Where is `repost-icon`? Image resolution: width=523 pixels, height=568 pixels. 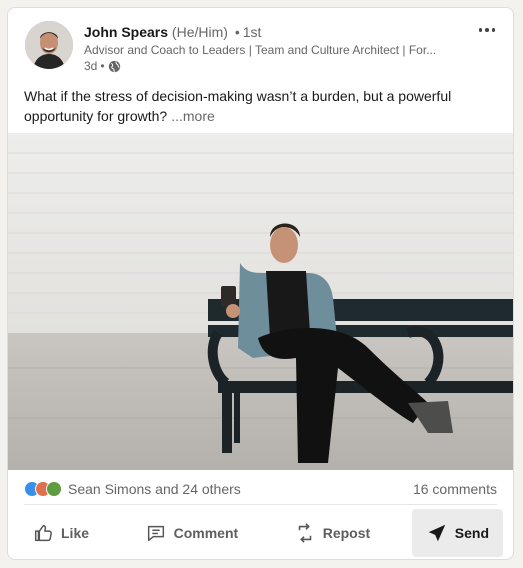 repost-icon is located at coordinates (305, 533).